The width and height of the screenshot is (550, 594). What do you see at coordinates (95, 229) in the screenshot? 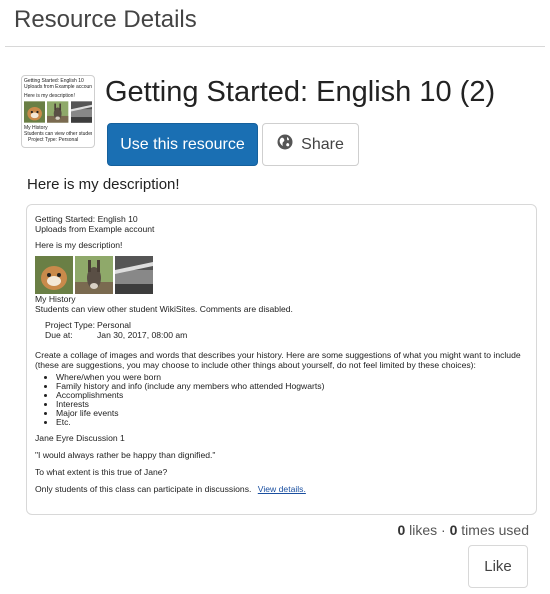
I see `preview-subtitle: Uploads from Example account` at bounding box center [95, 229].